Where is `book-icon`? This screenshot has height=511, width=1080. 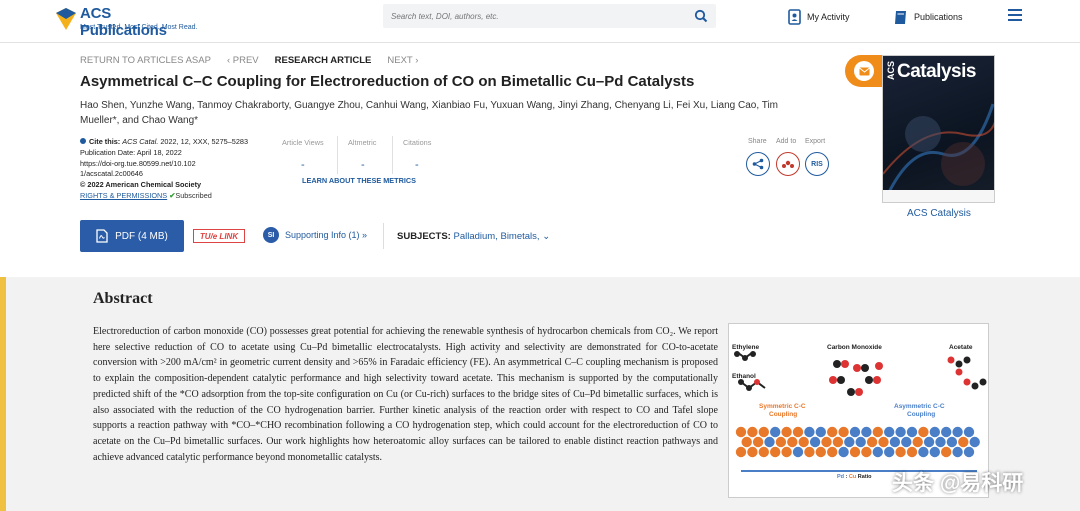 book-icon is located at coordinates (900, 17).